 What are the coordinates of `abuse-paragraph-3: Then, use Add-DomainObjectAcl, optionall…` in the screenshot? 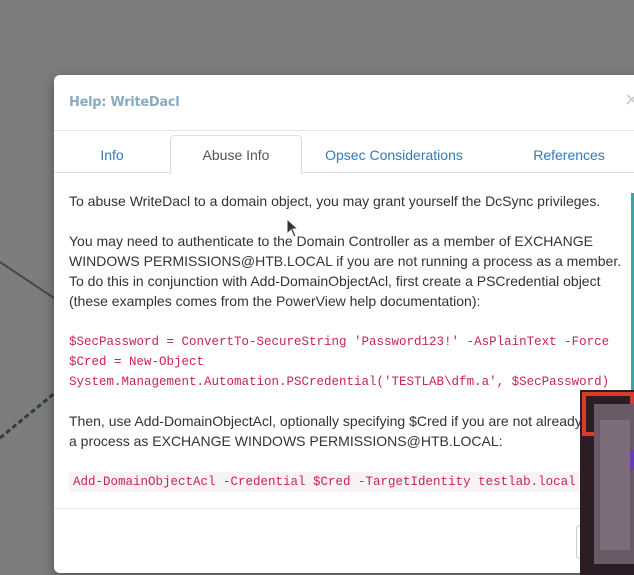 It's located at (351, 431).